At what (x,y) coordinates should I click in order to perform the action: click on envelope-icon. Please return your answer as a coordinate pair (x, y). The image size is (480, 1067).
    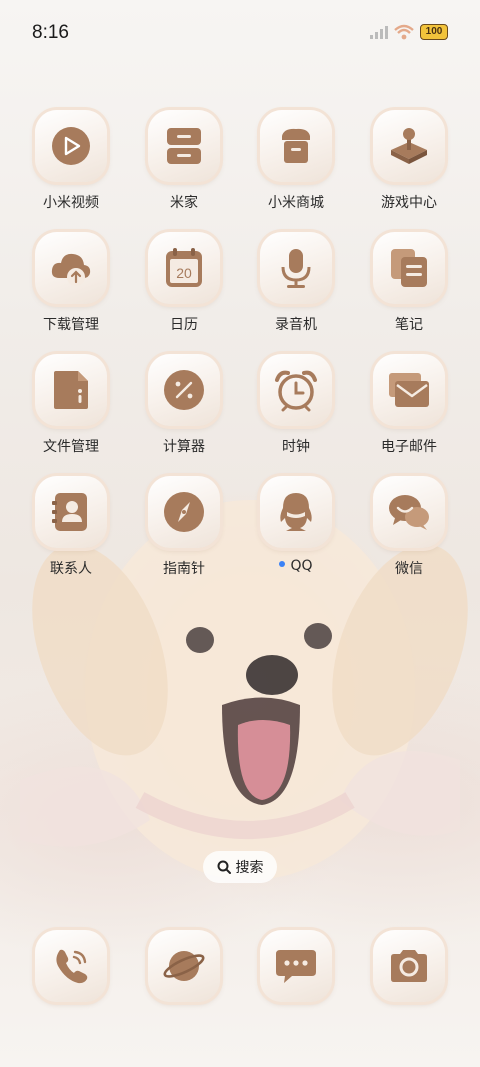
    Looking at the image, I should click on (409, 390).